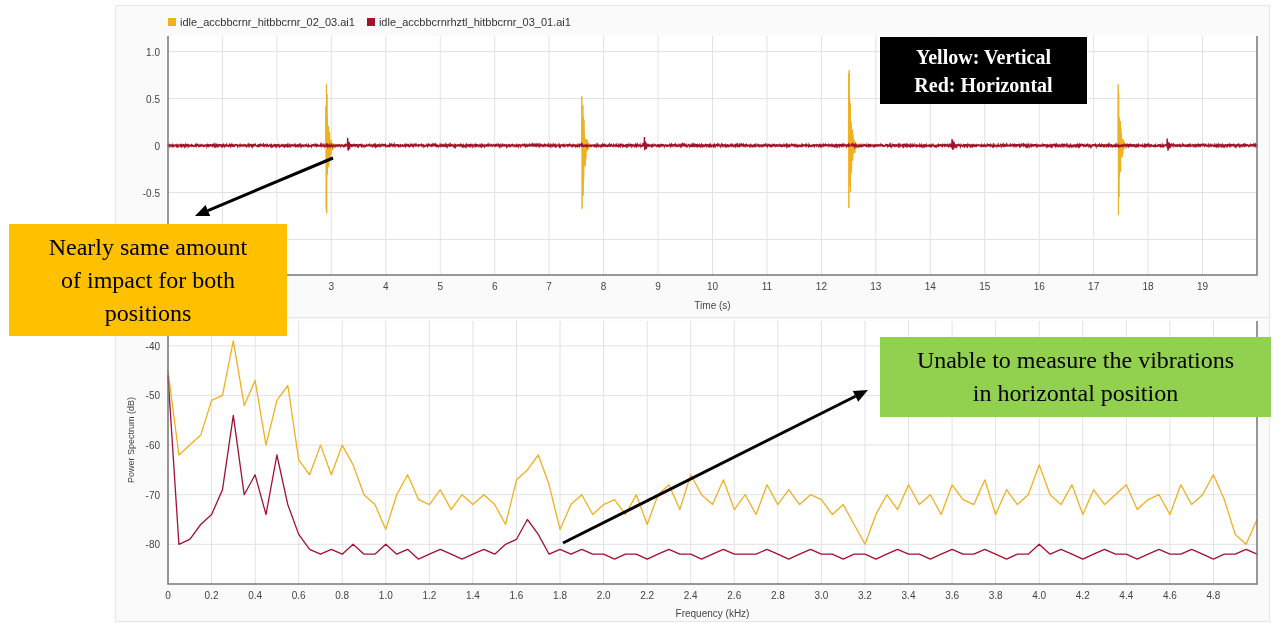 The height and width of the screenshot is (638, 1281). Describe the element at coordinates (983, 85) in the screenshot. I see `callout-text: Red: Horizontal` at that location.